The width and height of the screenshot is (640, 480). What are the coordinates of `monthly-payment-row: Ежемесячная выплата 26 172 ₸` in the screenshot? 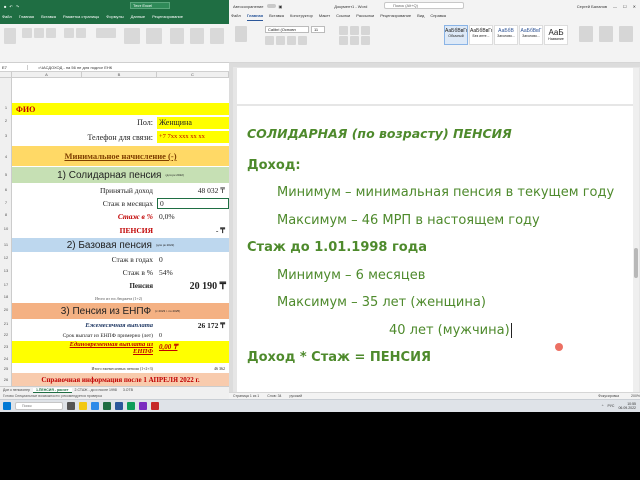 It's located at (120, 325).